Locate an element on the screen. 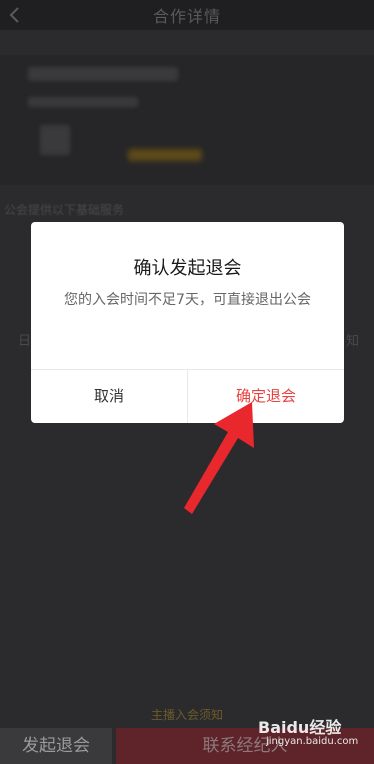  watermark-logo: Baidu经验 is located at coordinates (300, 727).